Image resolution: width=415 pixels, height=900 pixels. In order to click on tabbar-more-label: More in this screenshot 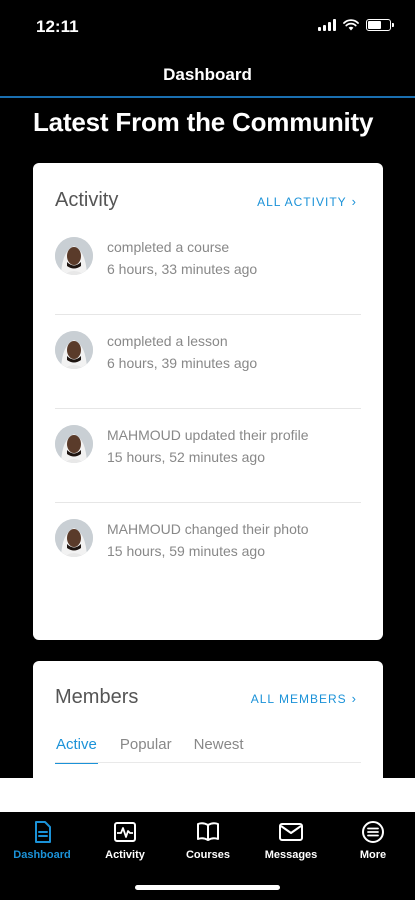, I will do `click(373, 855)`.